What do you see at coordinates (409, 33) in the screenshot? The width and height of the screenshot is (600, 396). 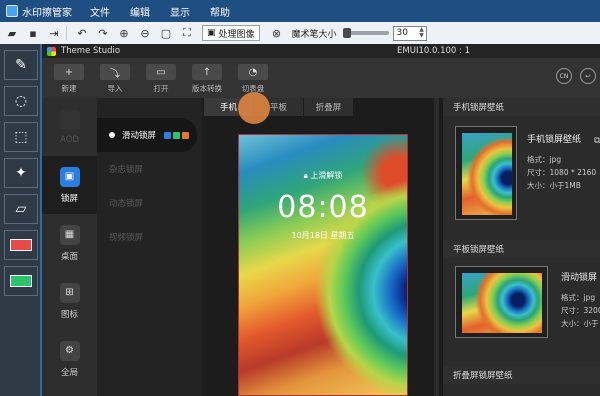 I see `brush-size-stepper: 30 ▲ ▼` at bounding box center [409, 33].